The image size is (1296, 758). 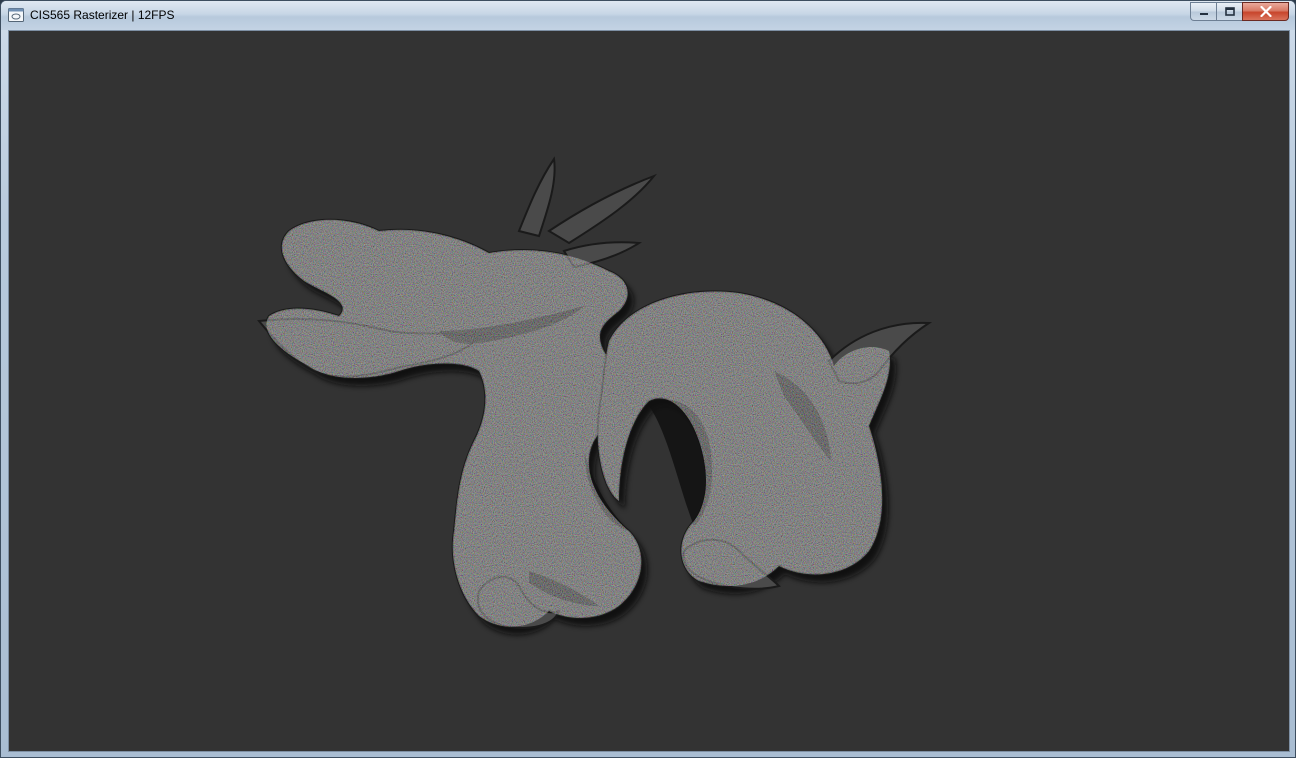 I want to click on app-window-icon, so click(x=16, y=15).